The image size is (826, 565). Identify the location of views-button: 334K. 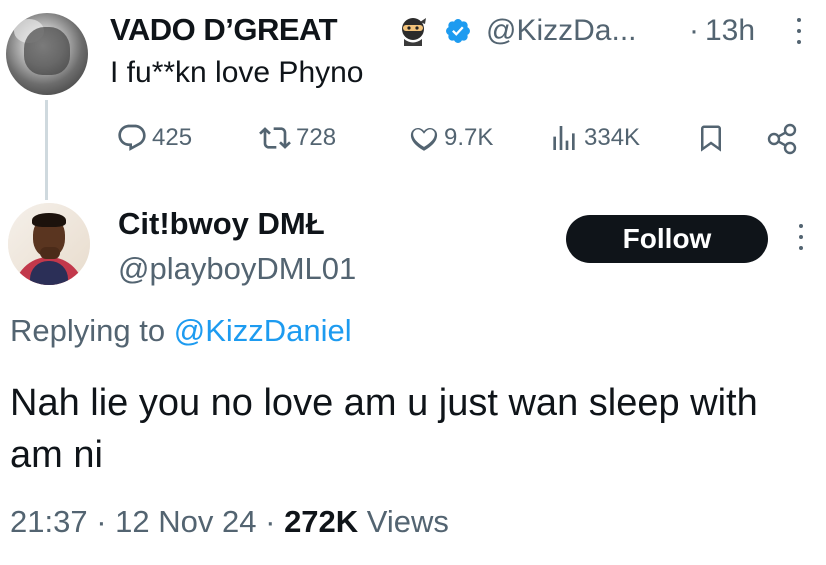
(594, 138).